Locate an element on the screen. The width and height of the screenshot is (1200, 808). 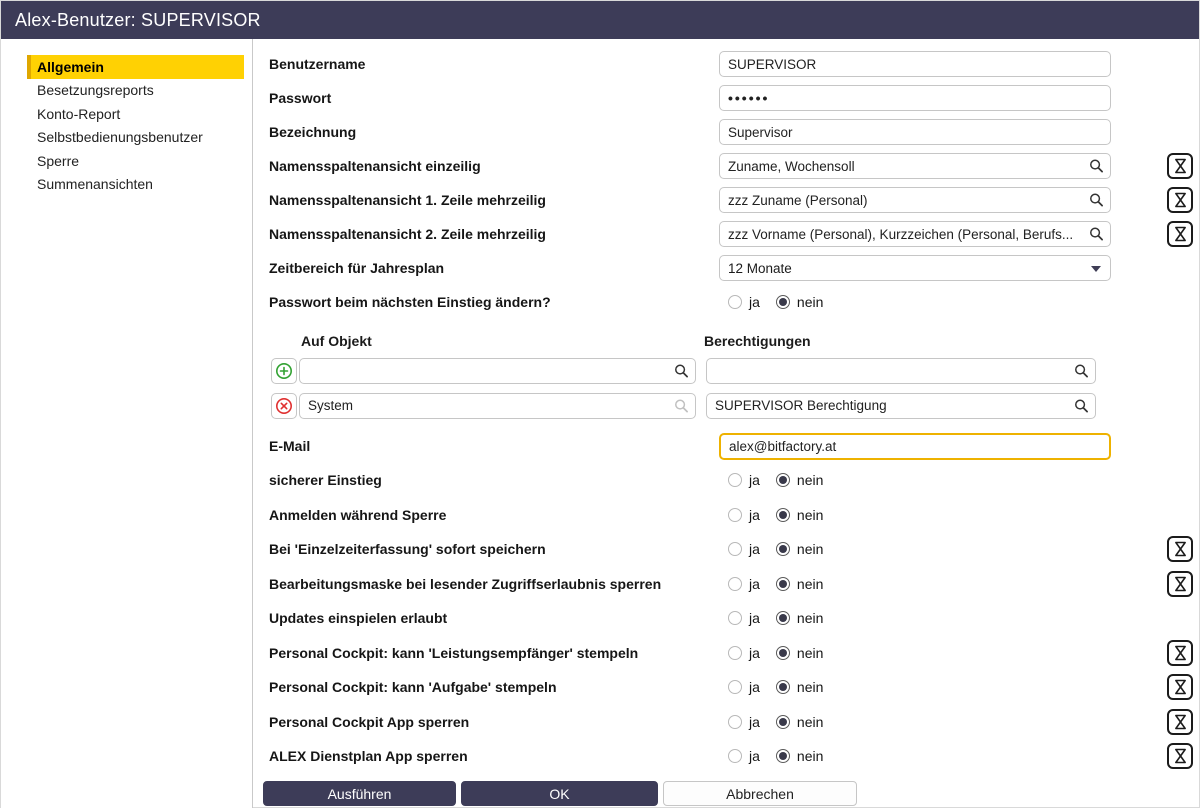
ausfuehren-button: Ausführen is located at coordinates (359, 793).